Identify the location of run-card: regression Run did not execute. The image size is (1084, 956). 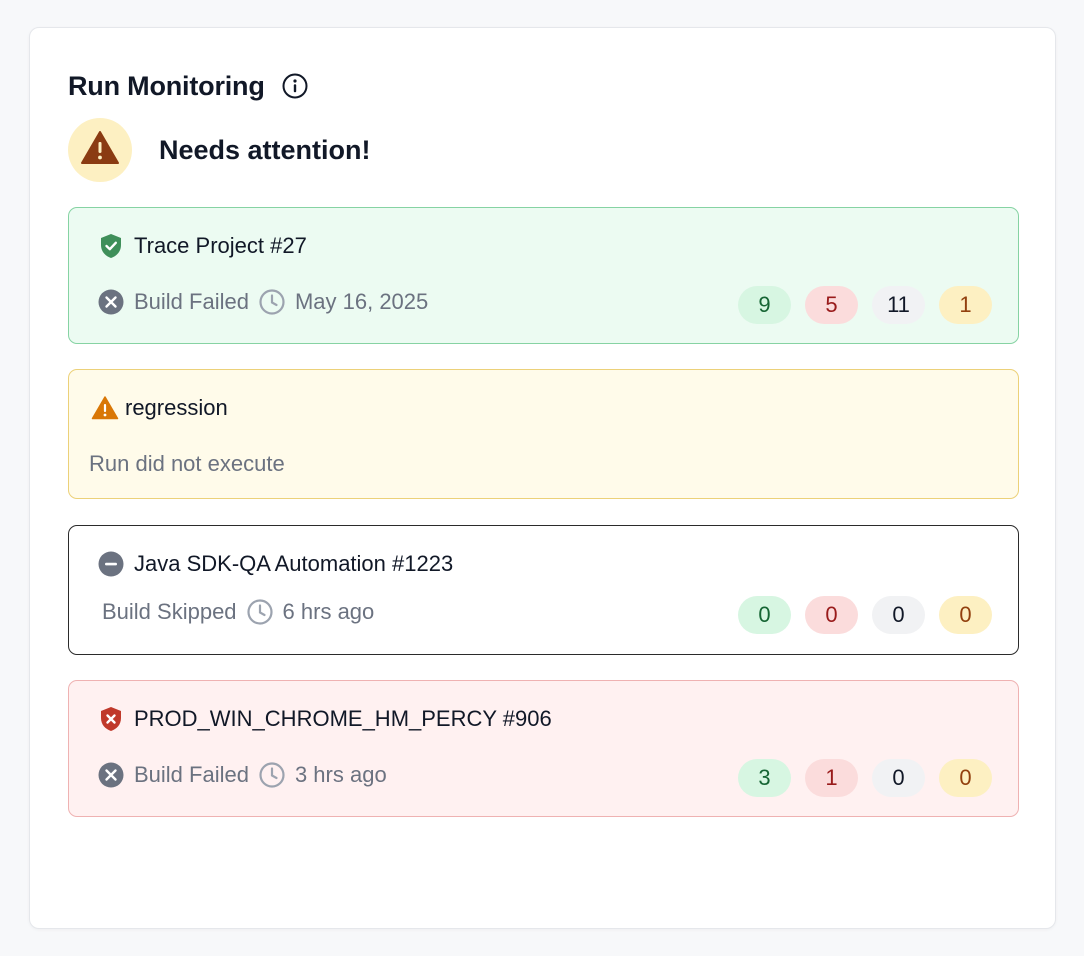
(543, 434).